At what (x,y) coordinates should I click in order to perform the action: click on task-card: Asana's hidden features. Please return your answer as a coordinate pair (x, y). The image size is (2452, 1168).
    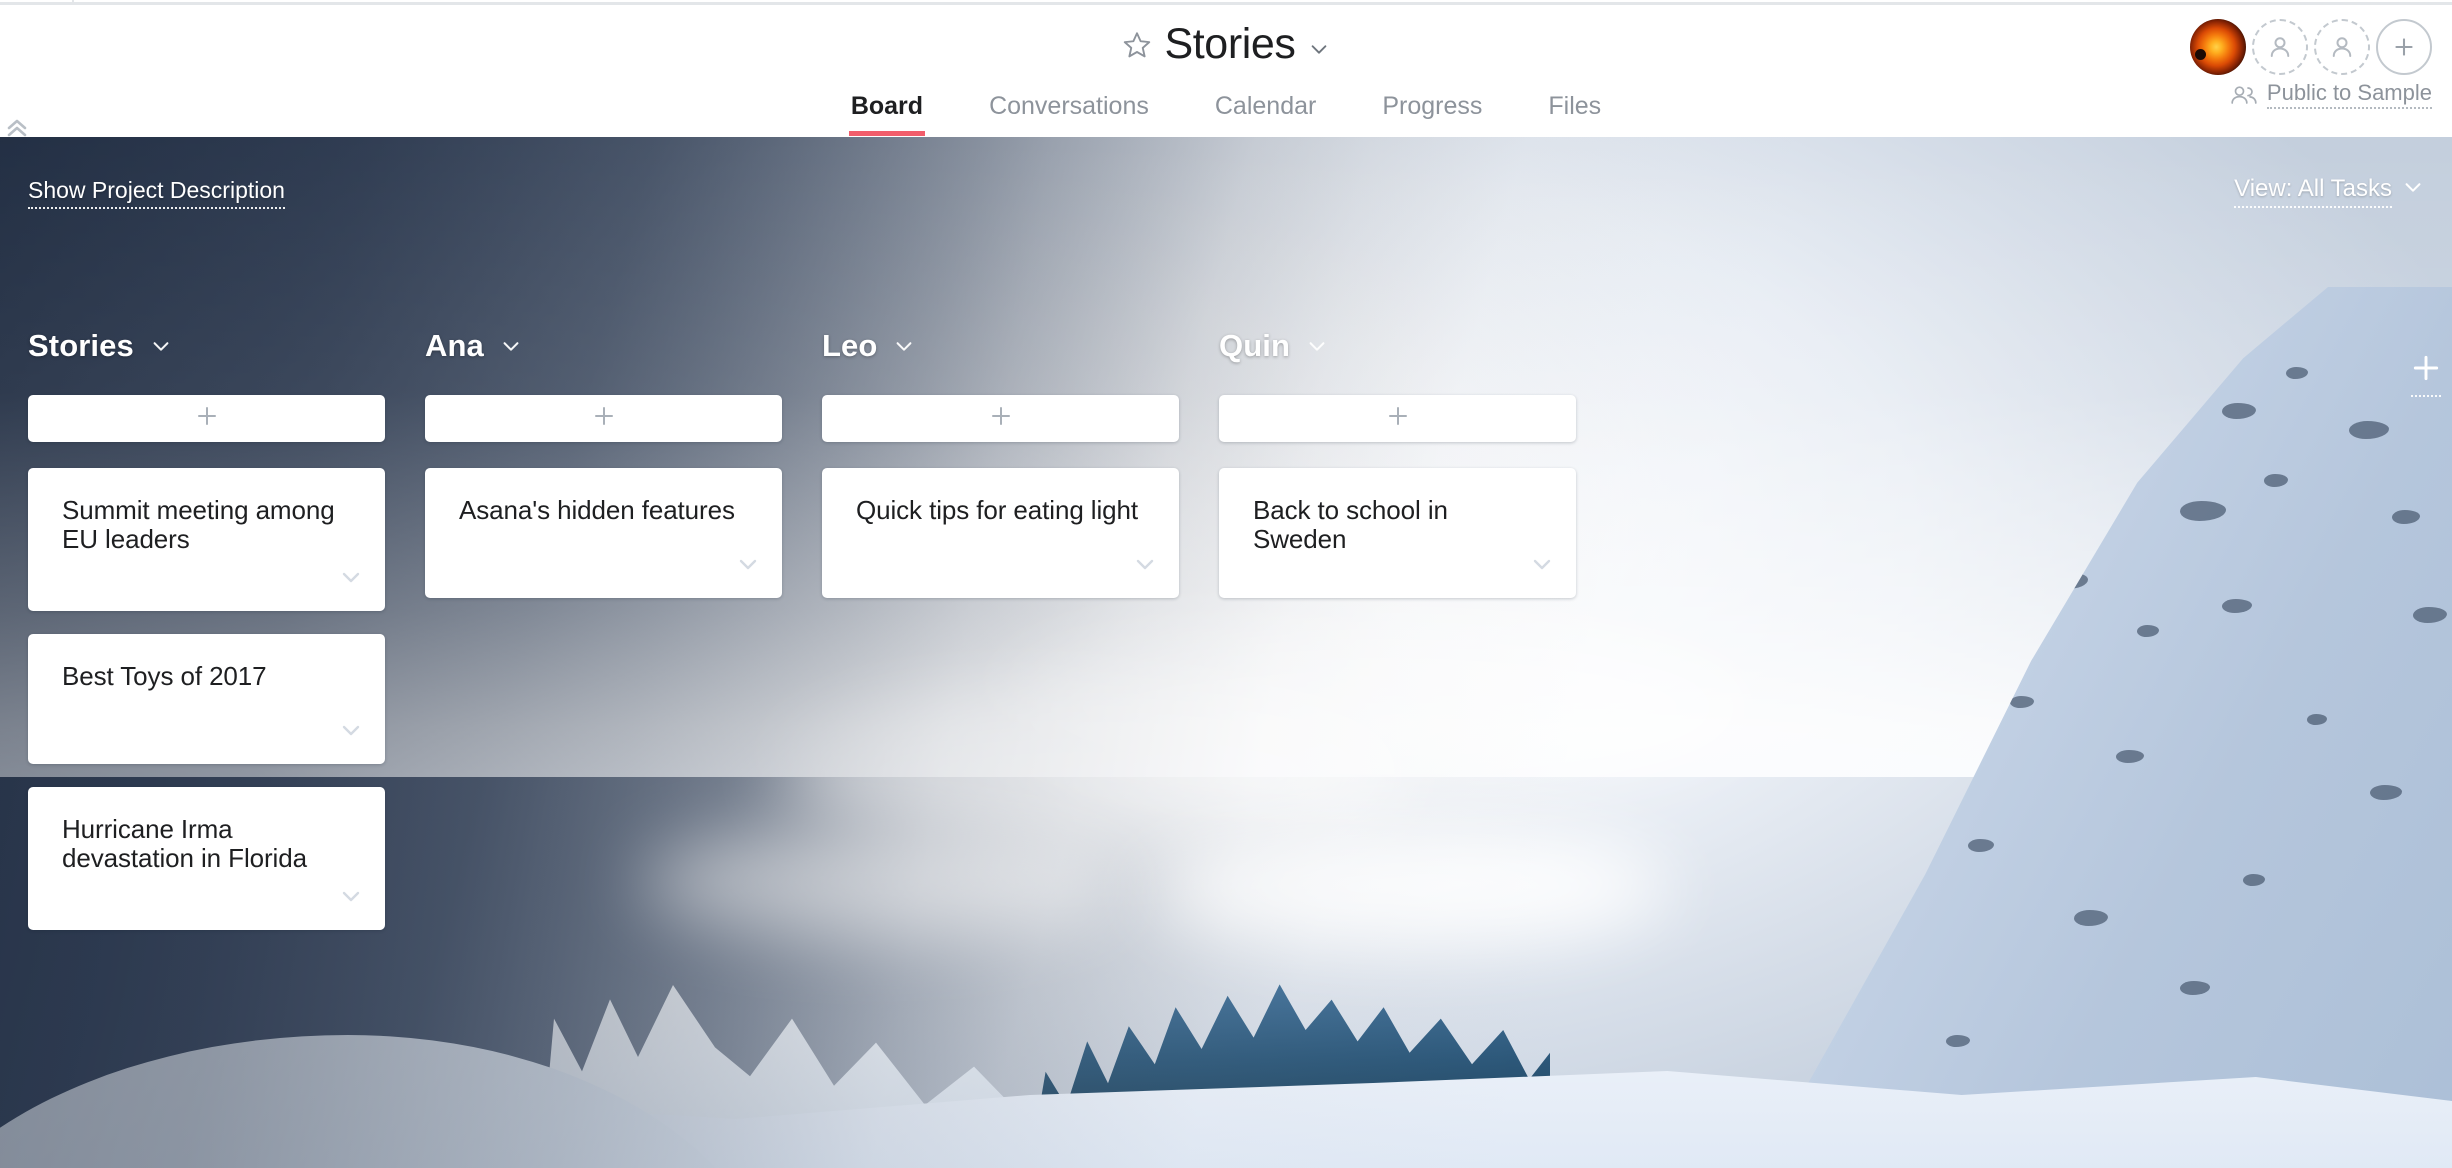
    Looking at the image, I should click on (603, 533).